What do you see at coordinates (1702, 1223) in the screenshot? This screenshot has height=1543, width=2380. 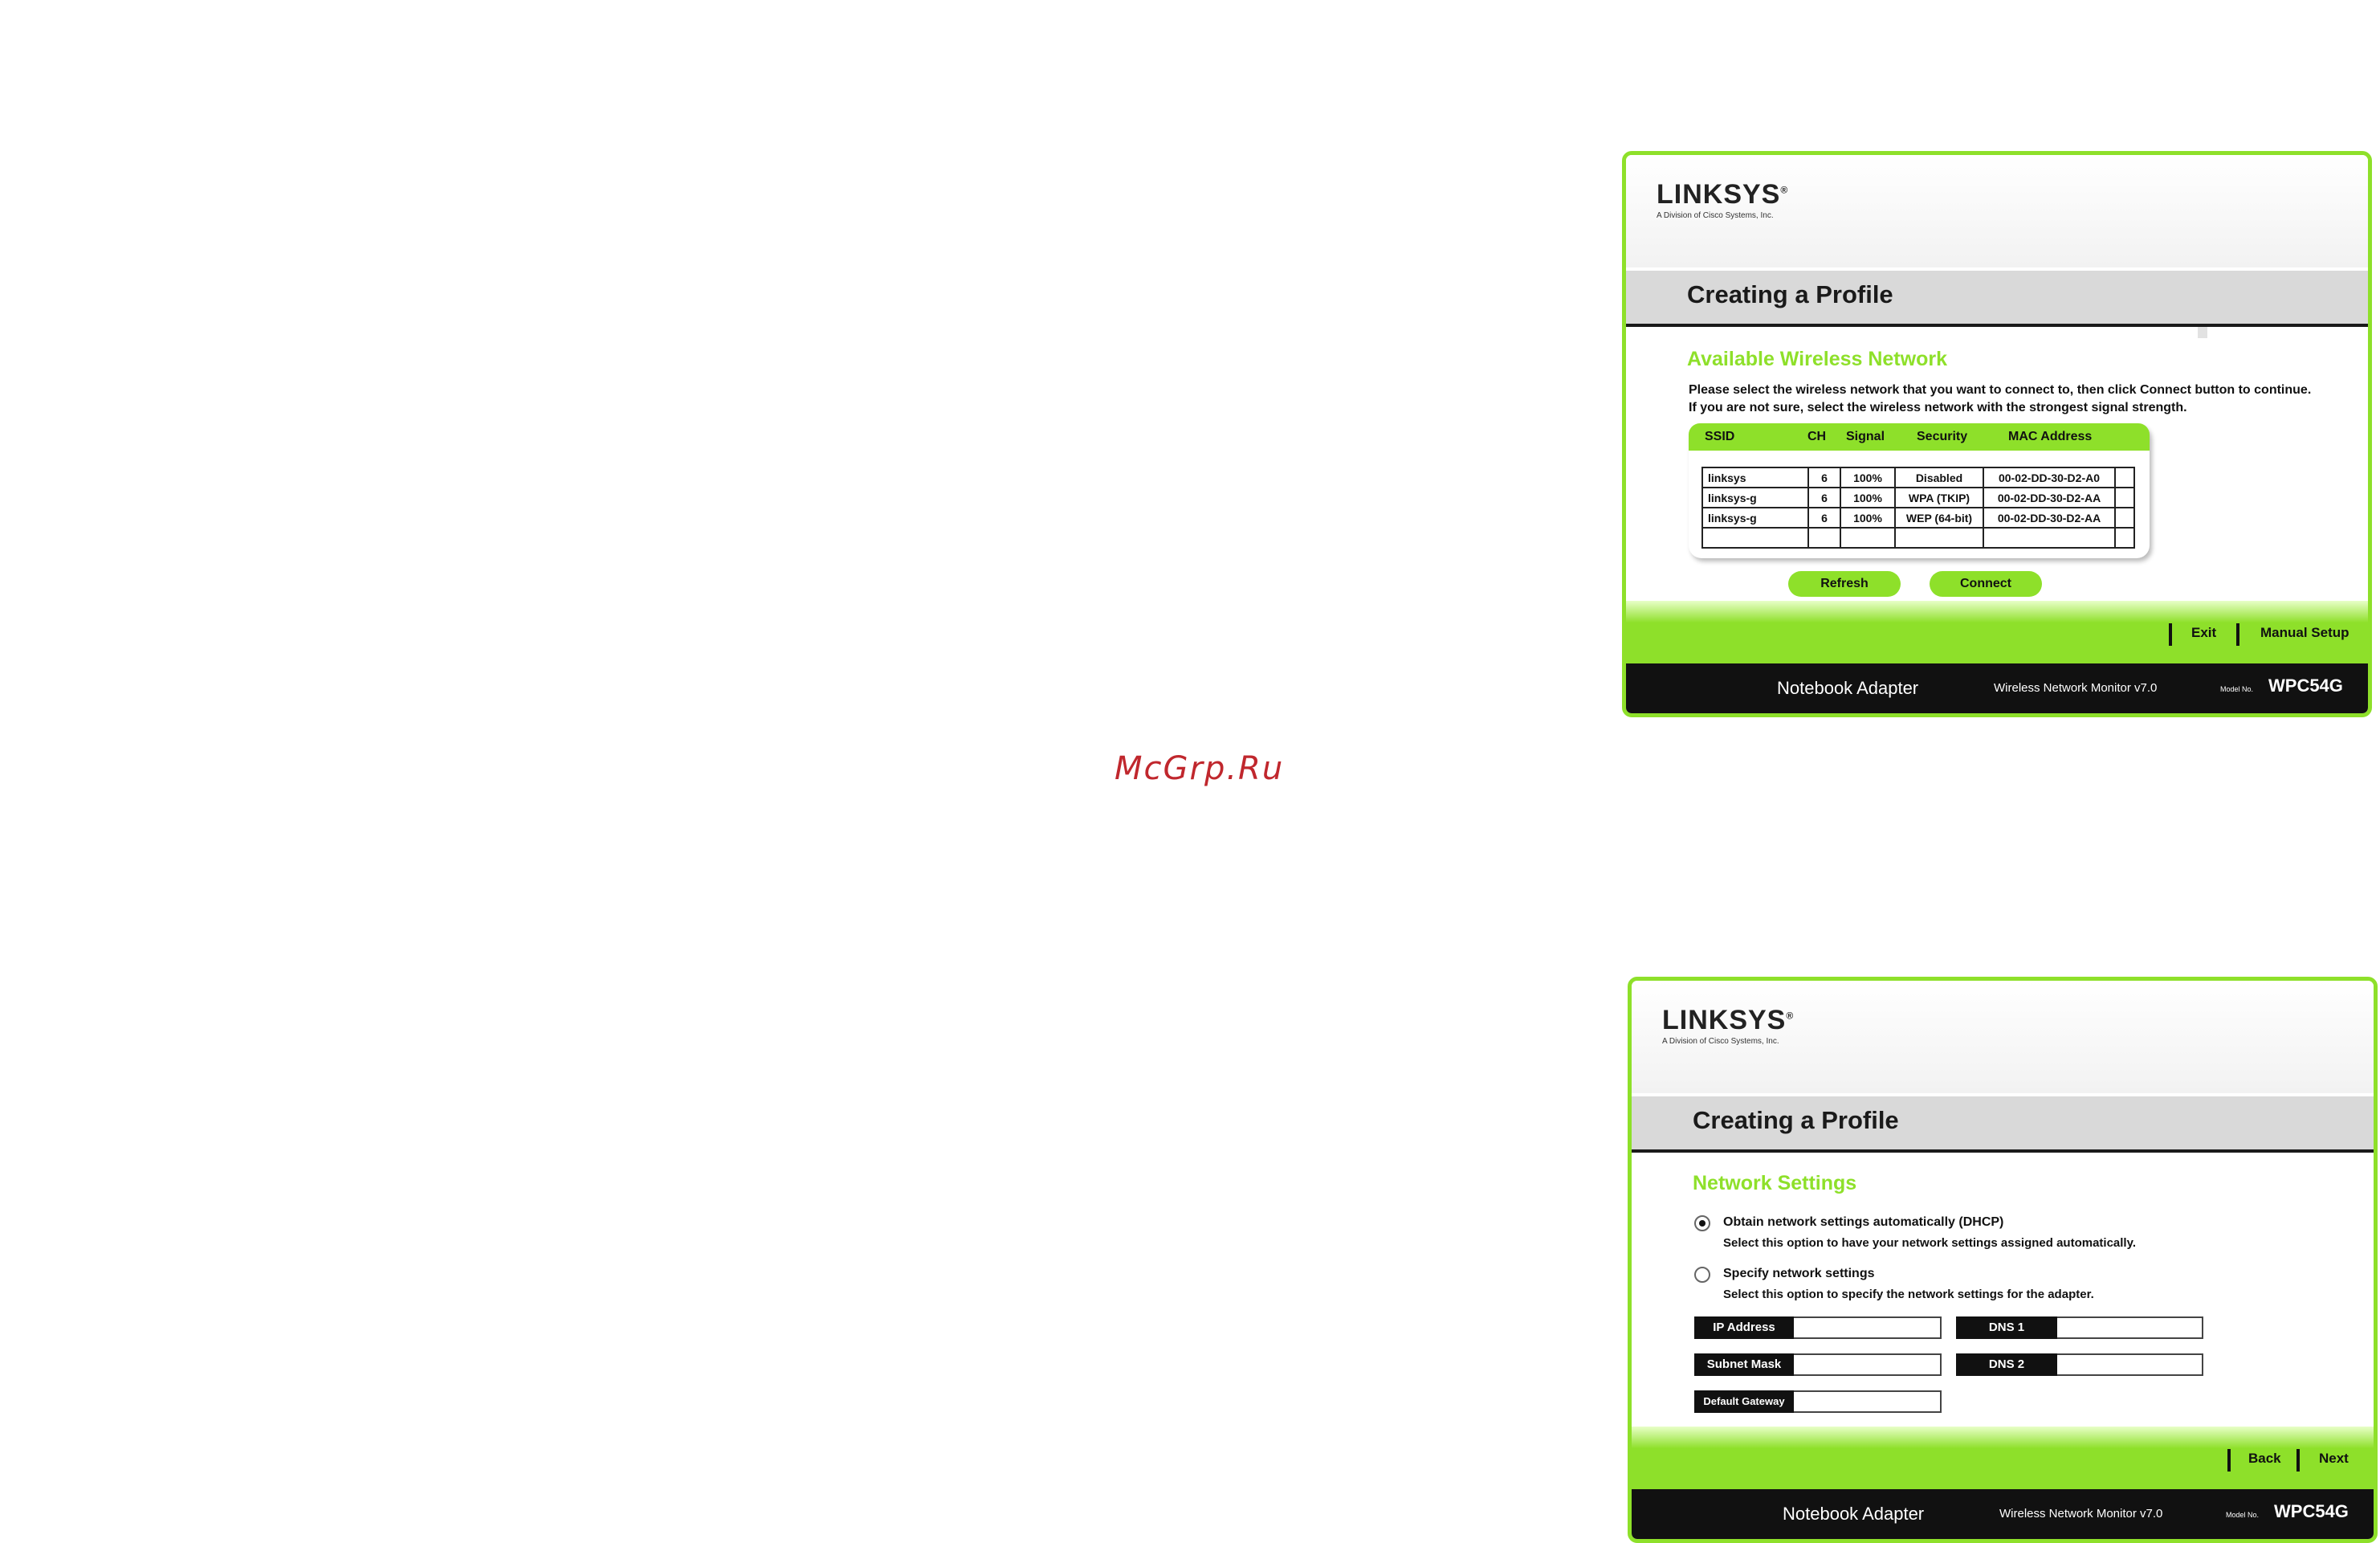 I see `dhcp-radio` at bounding box center [1702, 1223].